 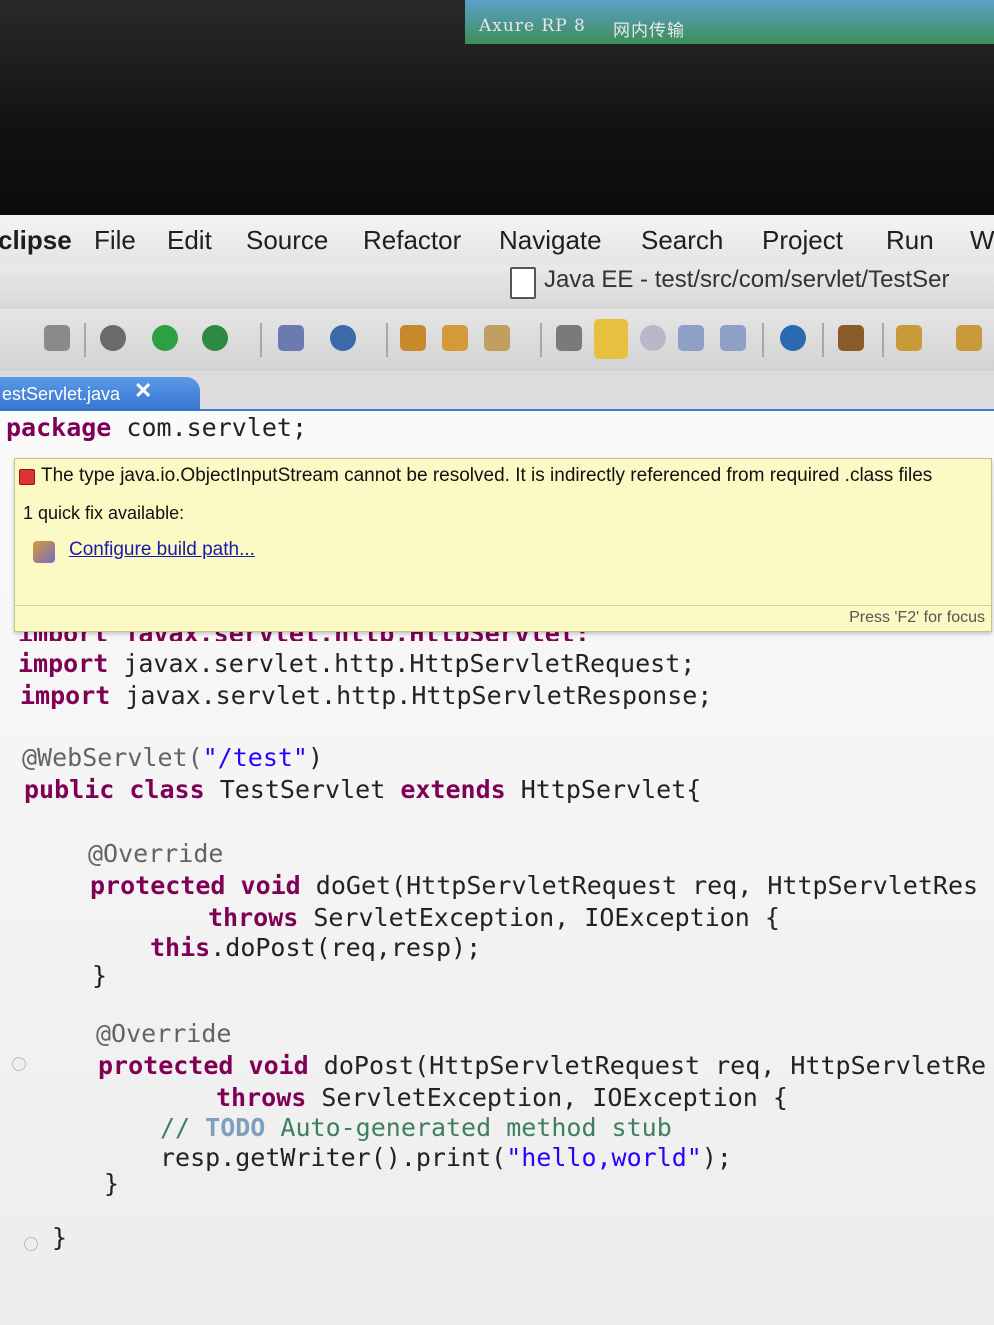 What do you see at coordinates (60, 1237) in the screenshot?
I see `code-line-close-3: }` at bounding box center [60, 1237].